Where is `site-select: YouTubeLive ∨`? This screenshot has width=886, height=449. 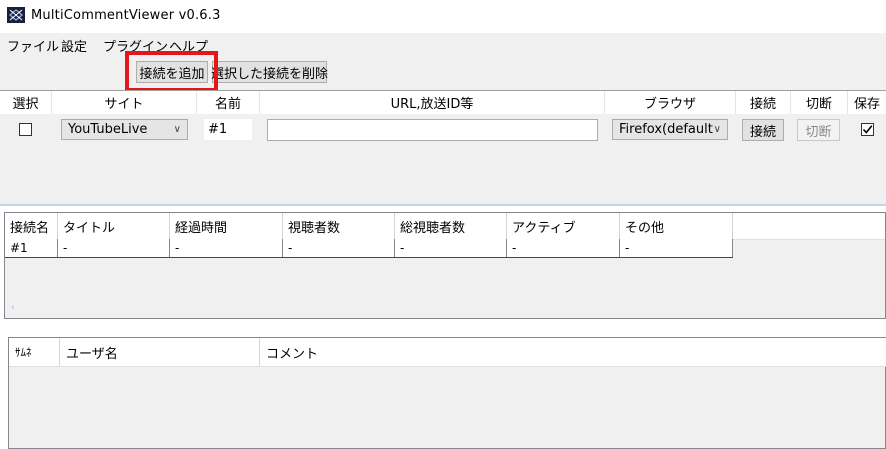
site-select: YouTubeLive ∨ is located at coordinates (124, 129).